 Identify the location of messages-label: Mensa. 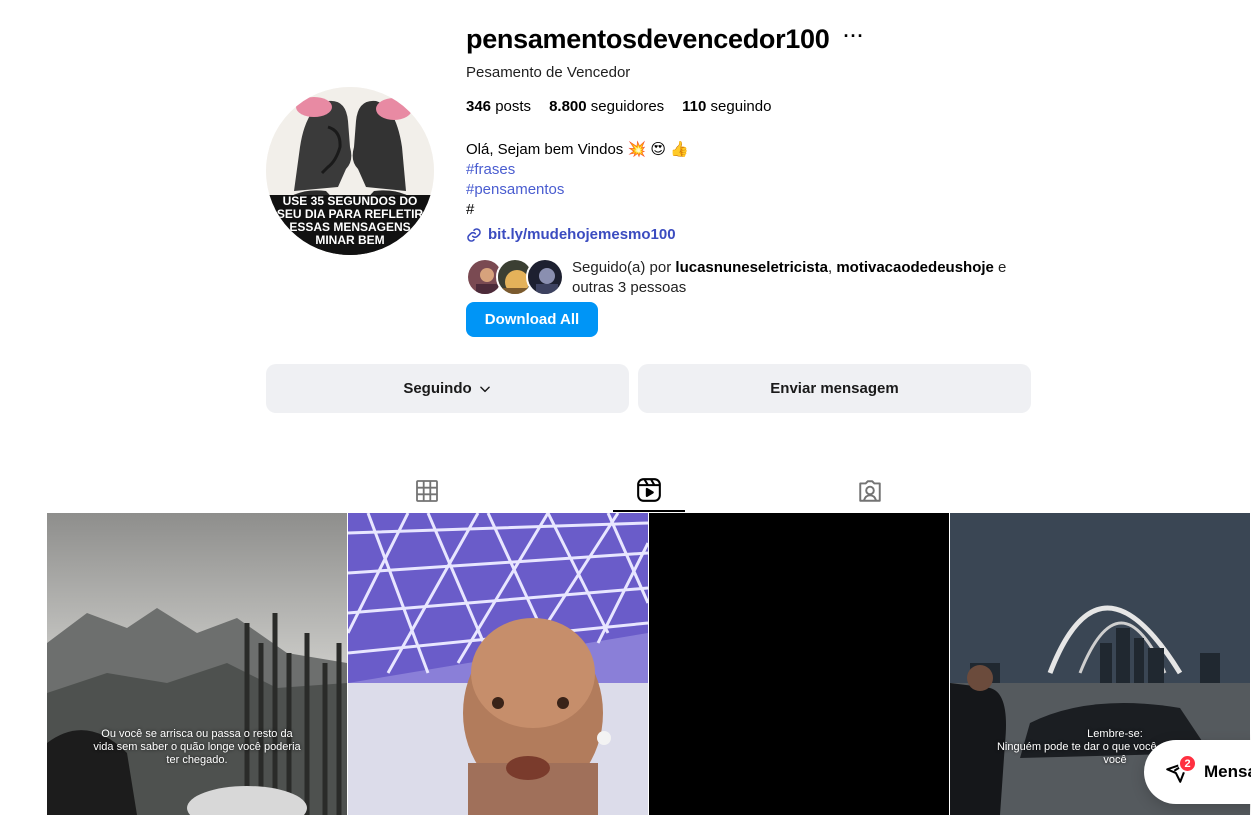
(1227, 772).